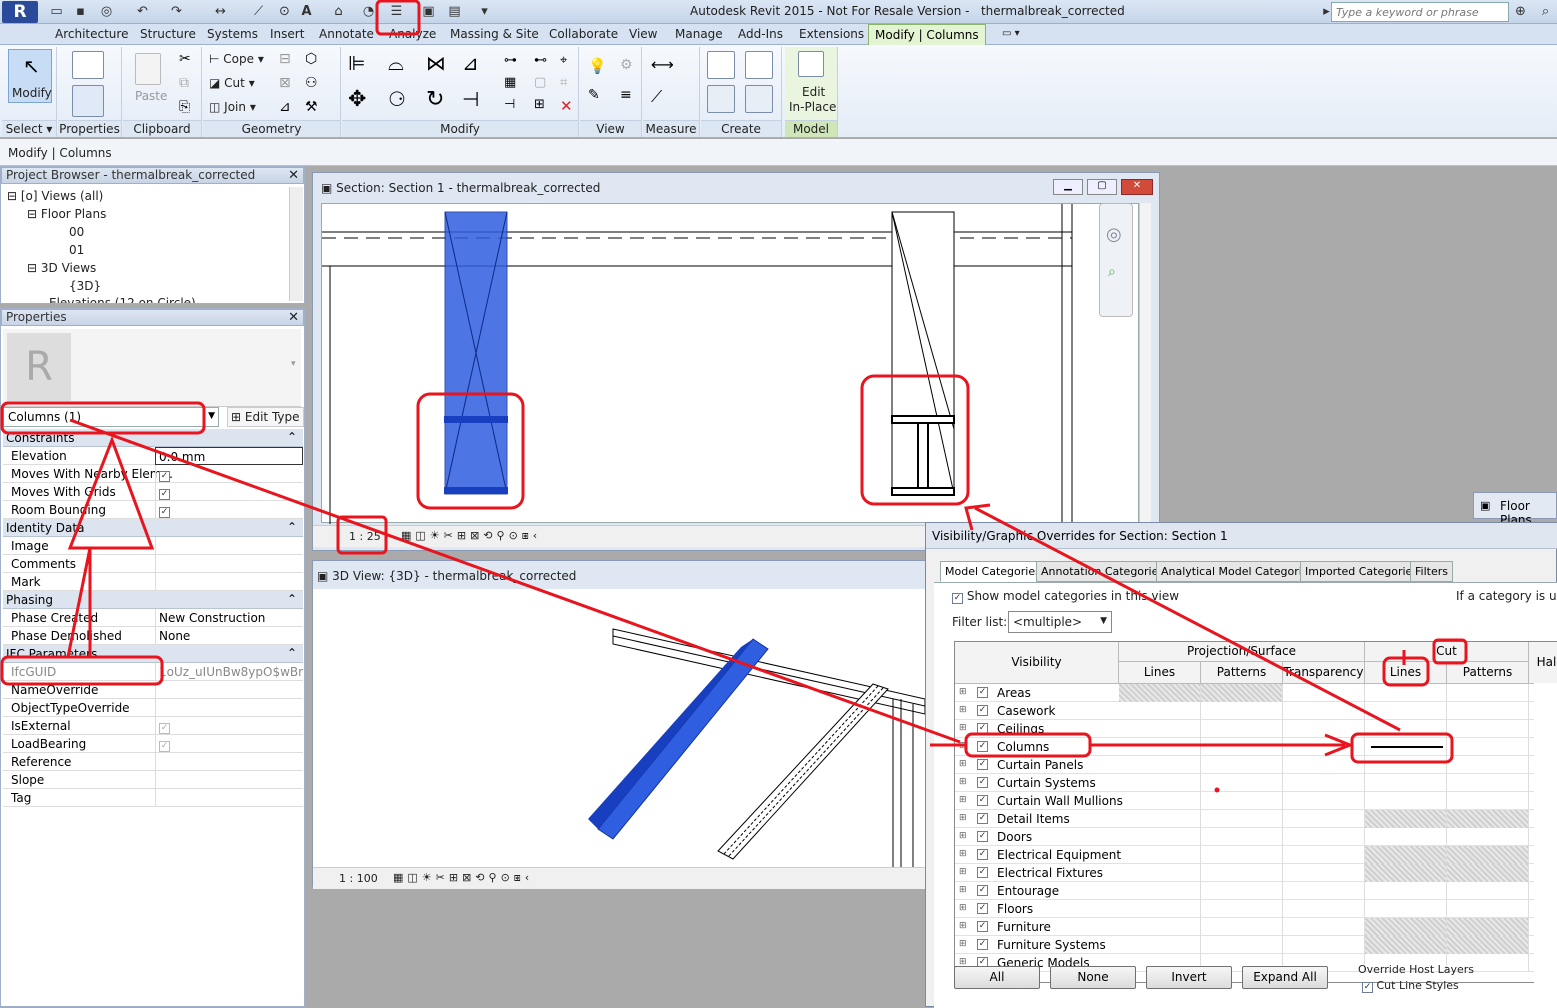  Describe the element at coordinates (285, 83) in the screenshot. I see `split-face-icon: ⊠` at that location.